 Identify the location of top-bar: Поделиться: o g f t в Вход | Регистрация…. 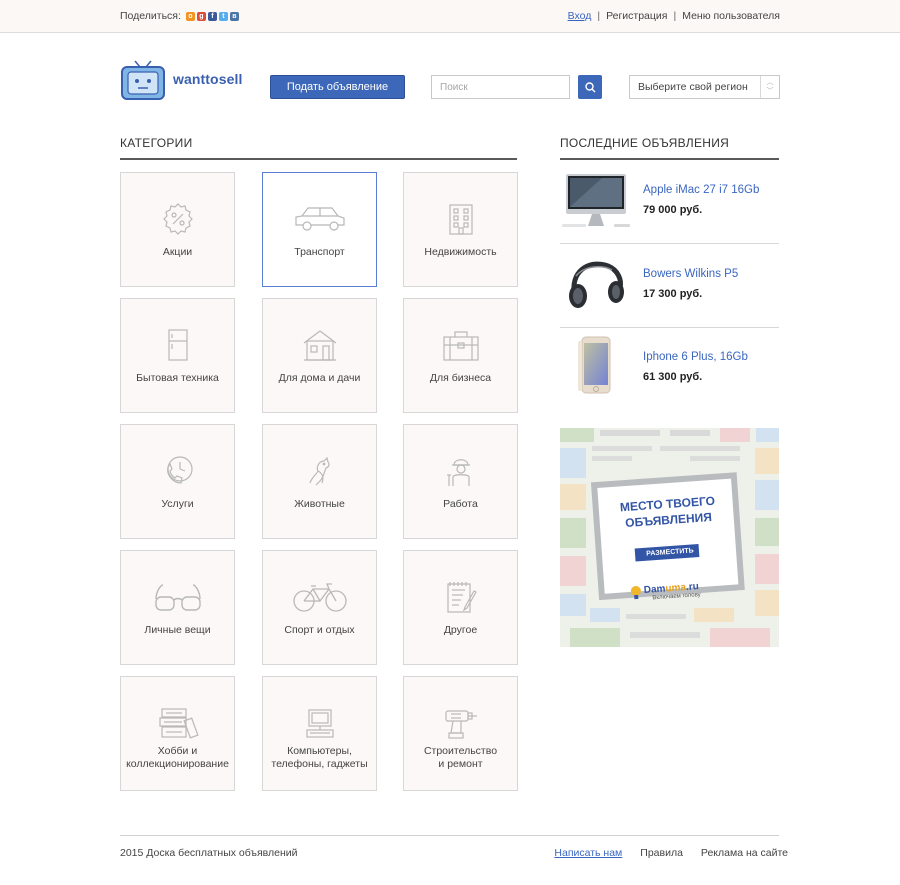
(450, 16).